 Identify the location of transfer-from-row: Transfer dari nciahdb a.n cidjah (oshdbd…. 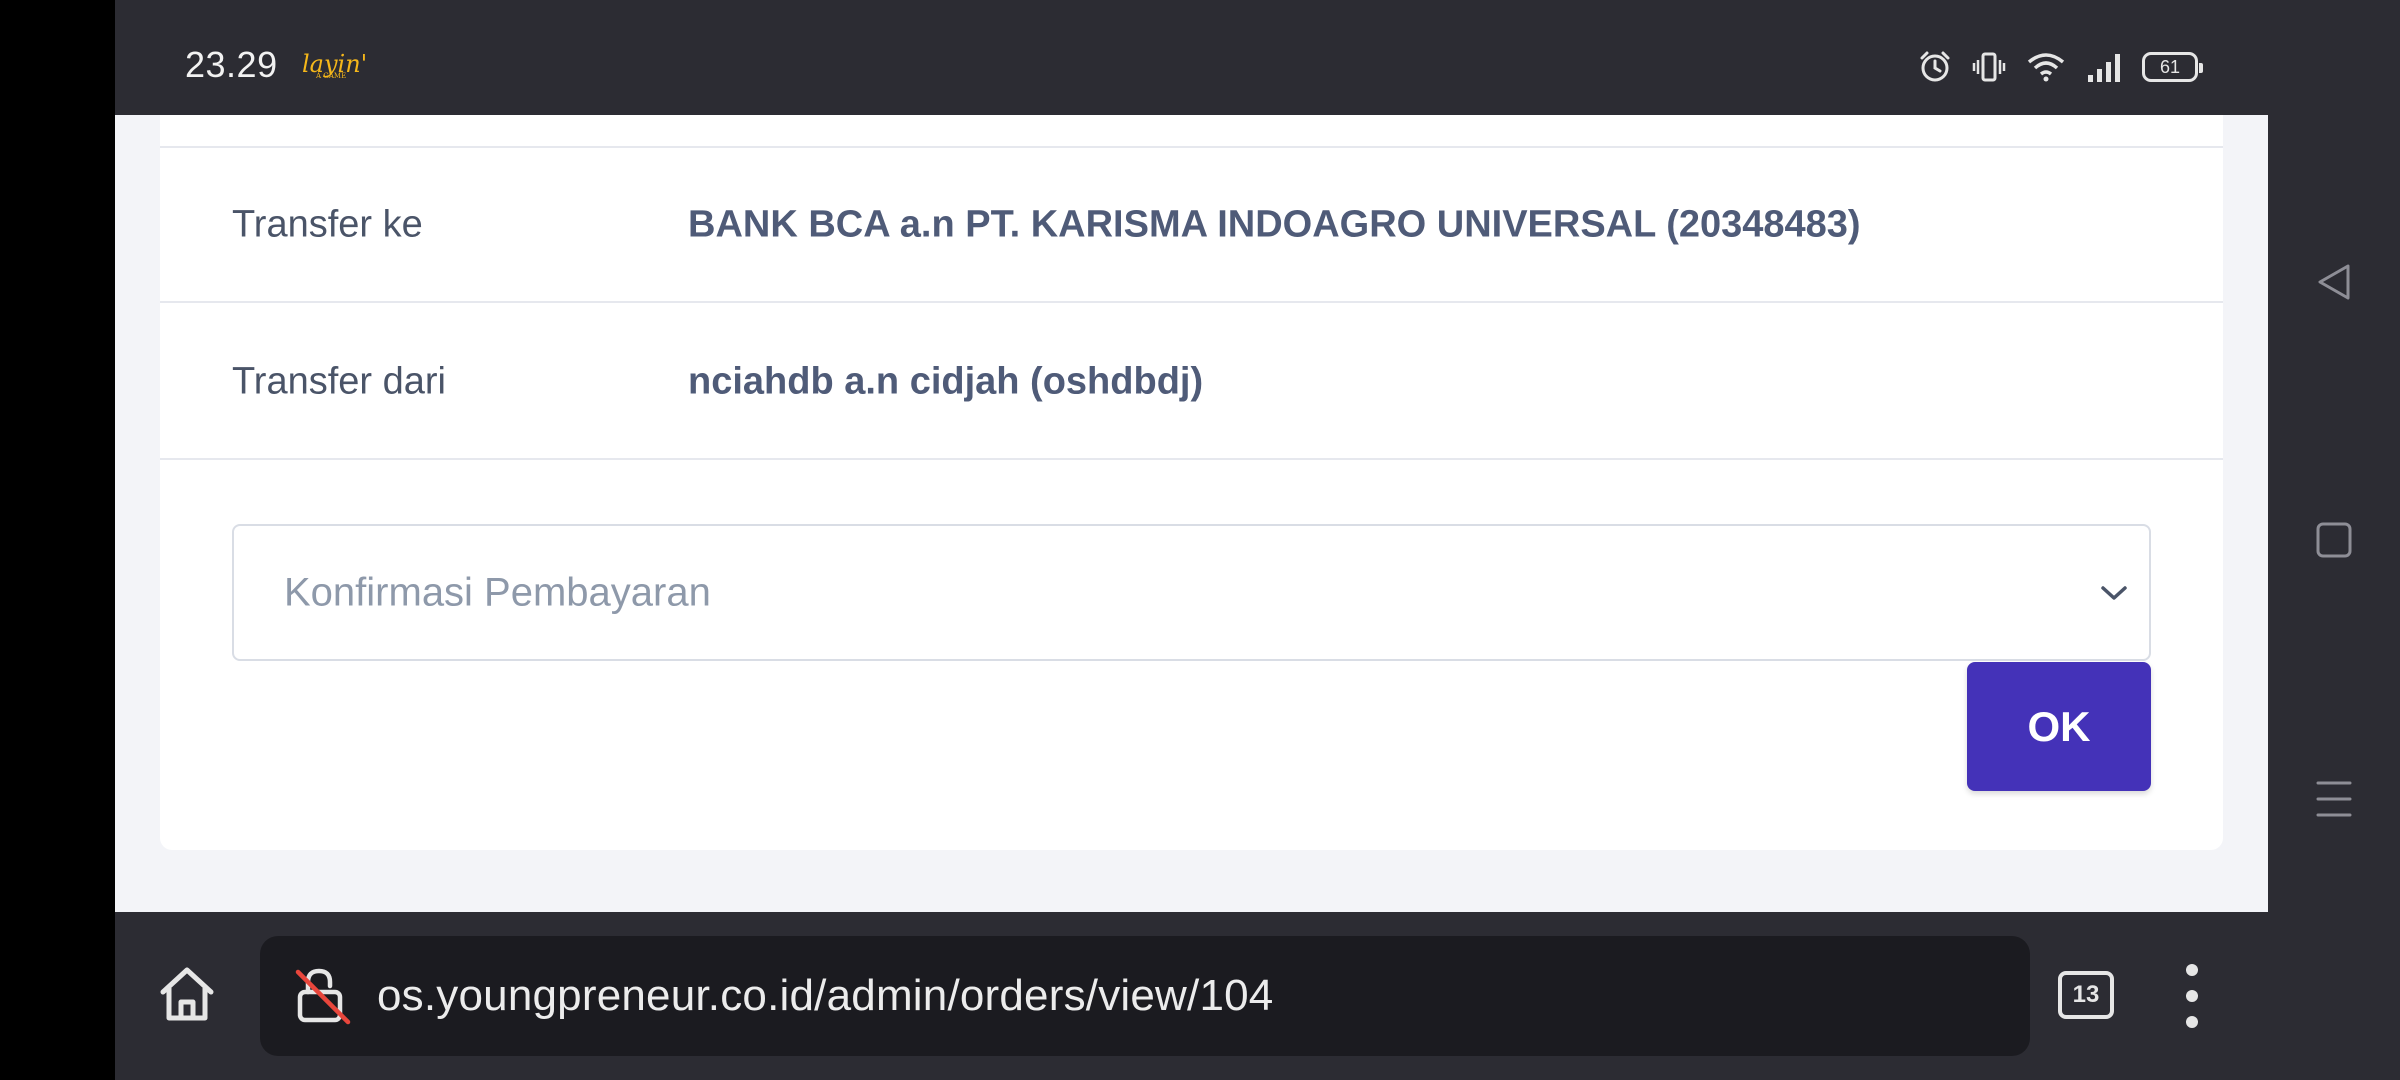
(1191, 382).